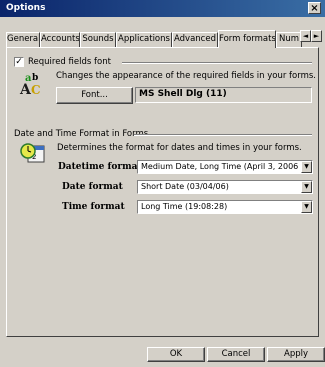  What do you see at coordinates (236, 354) in the screenshot?
I see `cancel-button: Cancel` at bounding box center [236, 354].